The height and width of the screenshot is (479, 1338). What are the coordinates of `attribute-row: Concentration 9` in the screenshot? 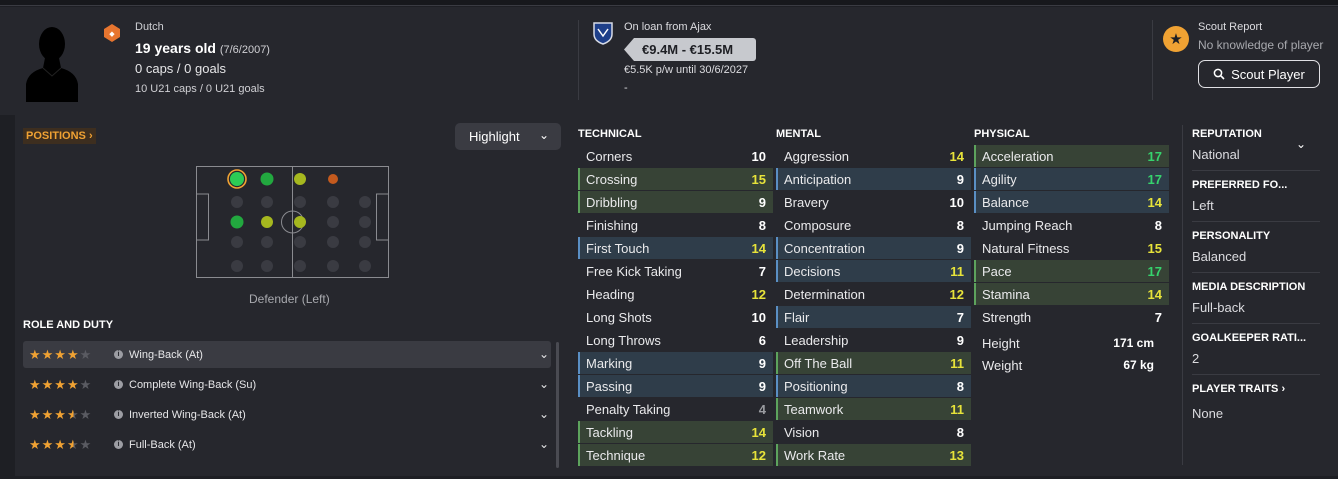 It's located at (873, 248).